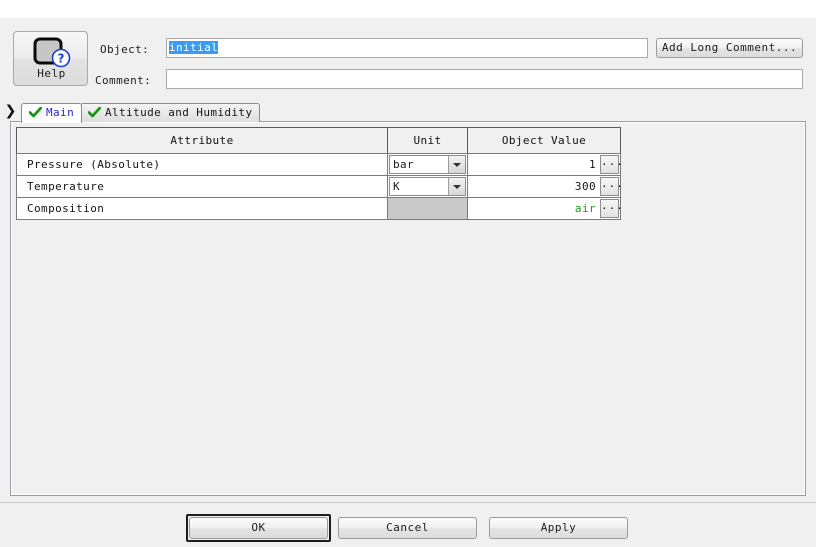  What do you see at coordinates (585, 186) in the screenshot?
I see `value-text-temperature: 300` at bounding box center [585, 186].